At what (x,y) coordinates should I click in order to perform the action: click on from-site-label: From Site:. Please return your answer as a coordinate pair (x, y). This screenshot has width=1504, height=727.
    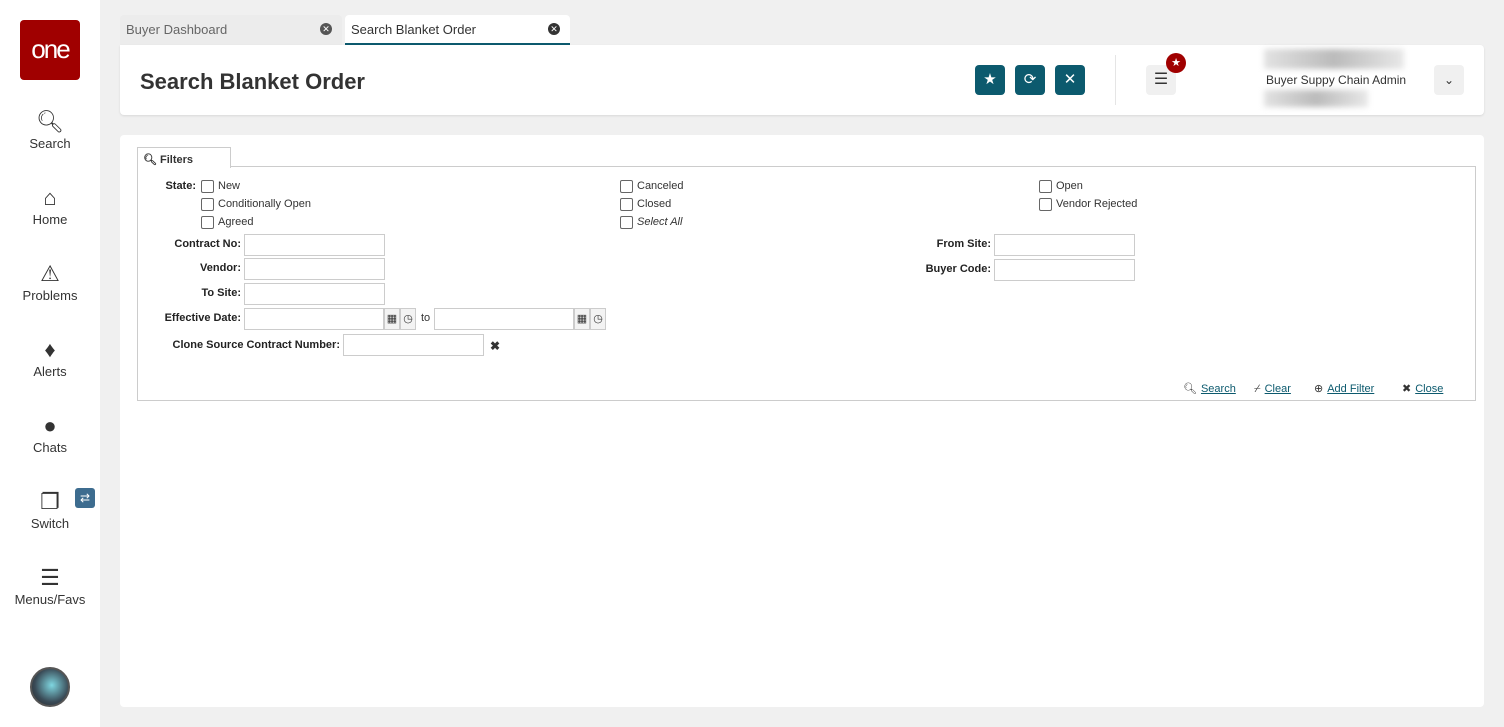
    Looking at the image, I should click on (963, 244).